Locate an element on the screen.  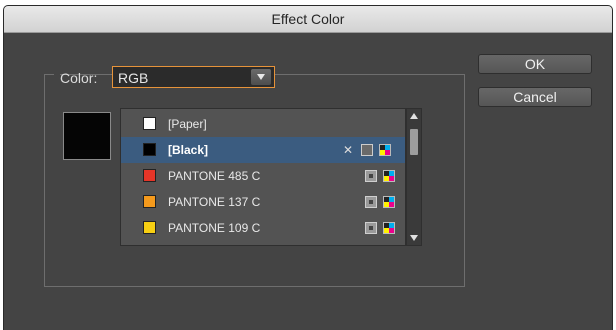
swatch-label: PANTONE 485 C is located at coordinates (214, 176).